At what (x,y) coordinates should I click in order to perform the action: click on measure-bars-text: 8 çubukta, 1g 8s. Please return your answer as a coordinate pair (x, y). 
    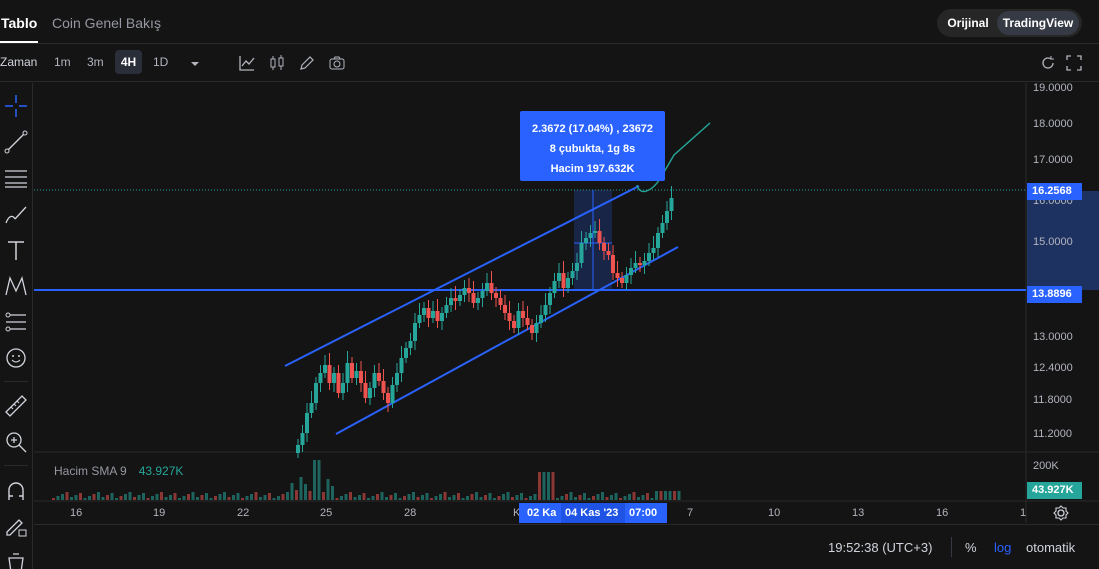
    Looking at the image, I should click on (592, 149).